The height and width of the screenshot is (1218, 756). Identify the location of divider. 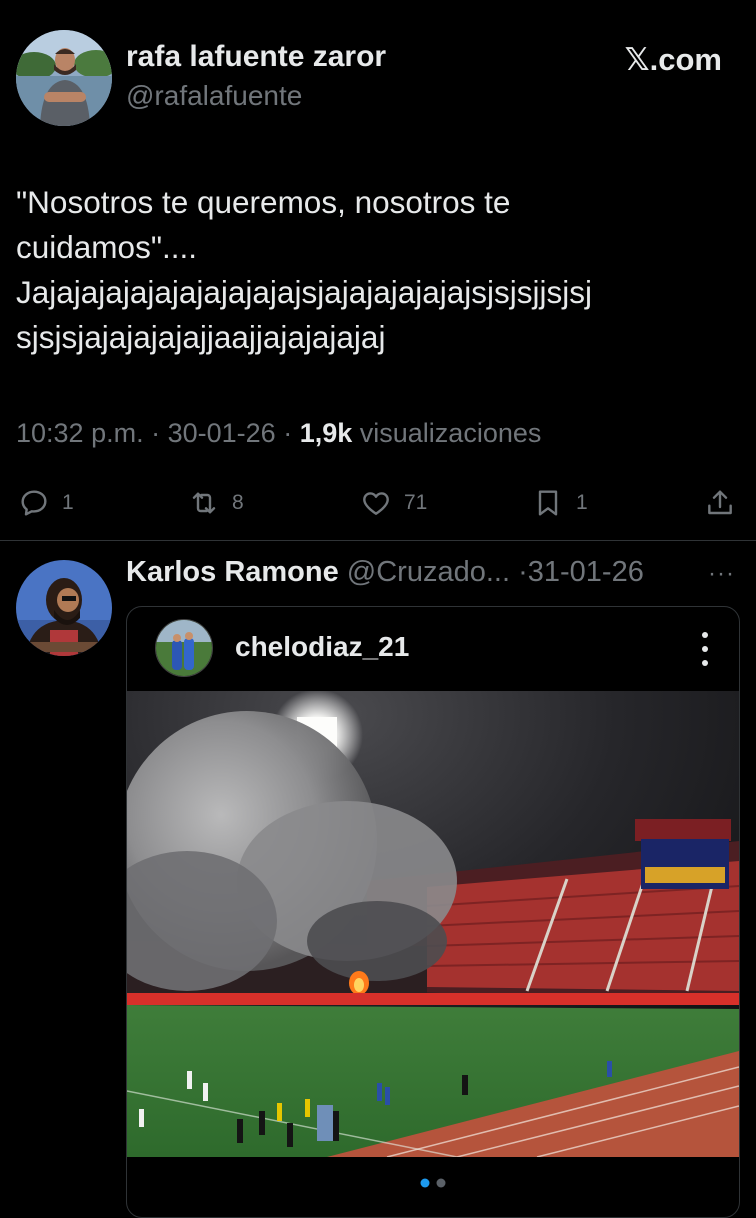
(378, 540).